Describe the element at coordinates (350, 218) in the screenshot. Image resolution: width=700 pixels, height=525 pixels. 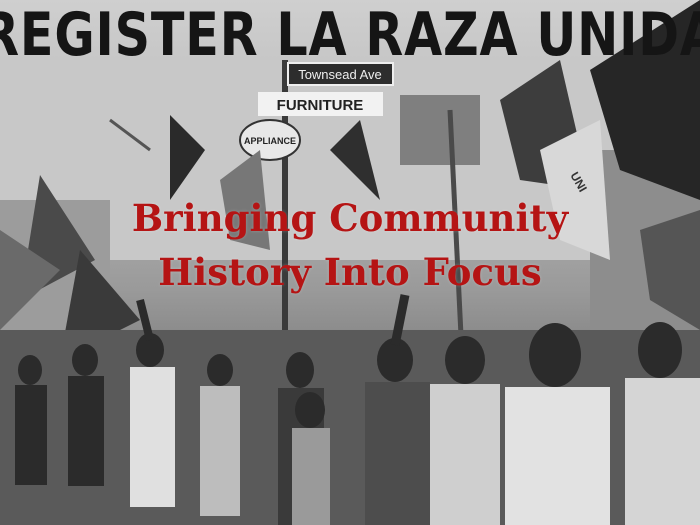
I see `overlay-title-line-1: Bringing Community` at that location.